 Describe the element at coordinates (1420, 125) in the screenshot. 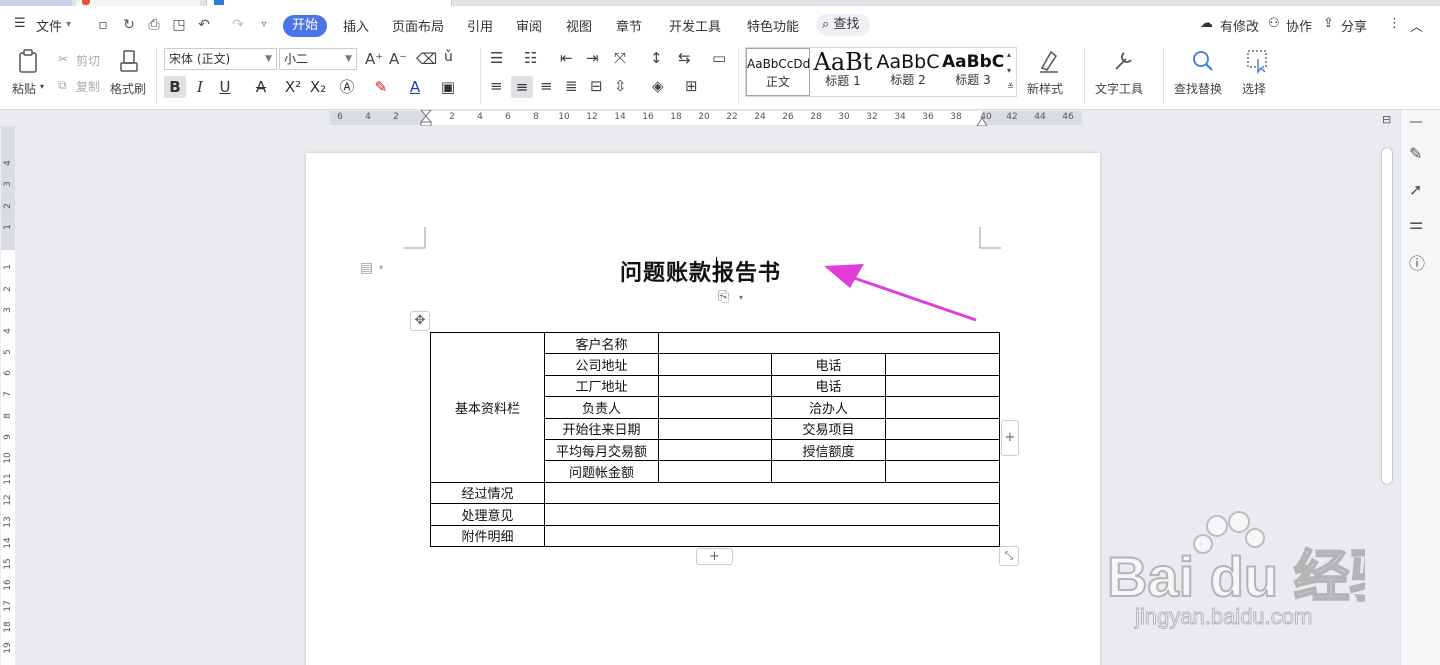

I see `minimize-panel-icon: —` at that location.